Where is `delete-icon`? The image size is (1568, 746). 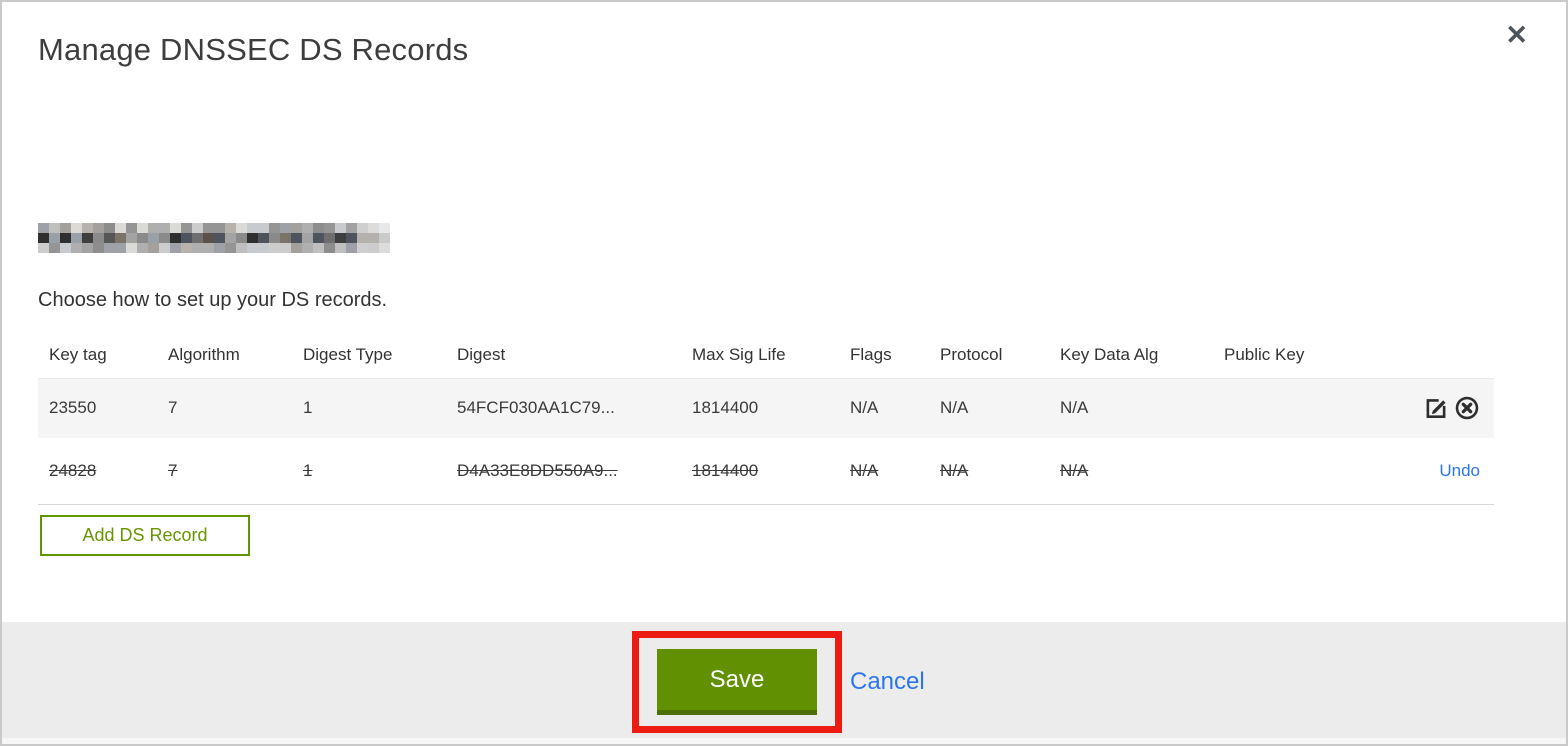
delete-icon is located at coordinates (1467, 408).